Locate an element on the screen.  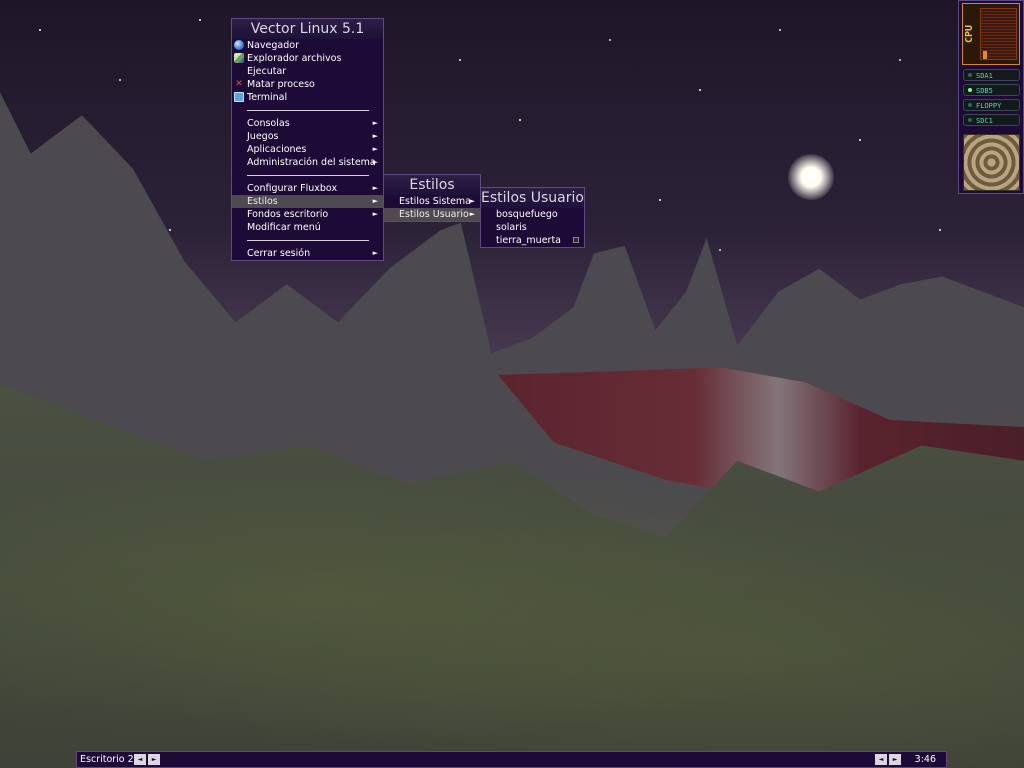
menu-item-label: bosquefuego is located at coordinates (527, 214).